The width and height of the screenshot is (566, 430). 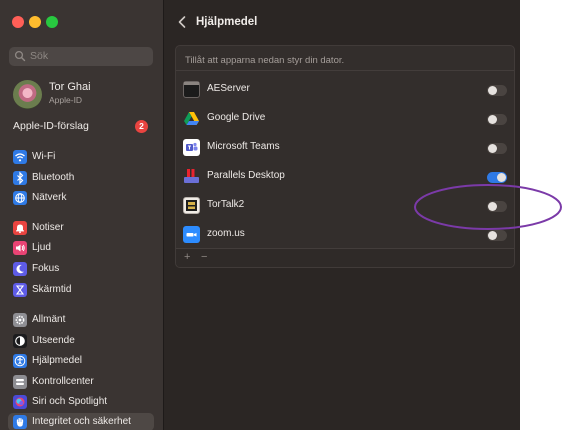 I want to click on sidebar-item-general: Allmänt, so click(x=82, y=320).